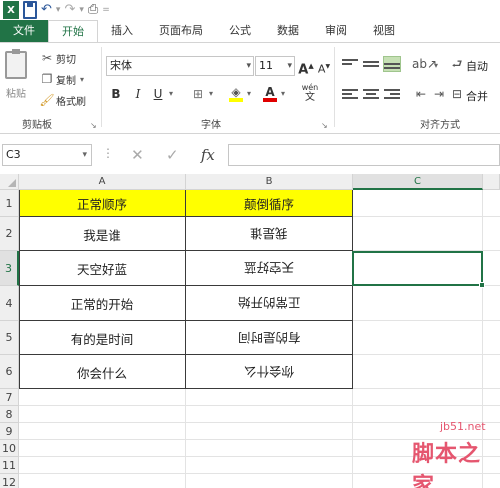 This screenshot has width=500, height=488. What do you see at coordinates (9, 481) in the screenshot?
I see `row-header-12: 12` at bounding box center [9, 481].